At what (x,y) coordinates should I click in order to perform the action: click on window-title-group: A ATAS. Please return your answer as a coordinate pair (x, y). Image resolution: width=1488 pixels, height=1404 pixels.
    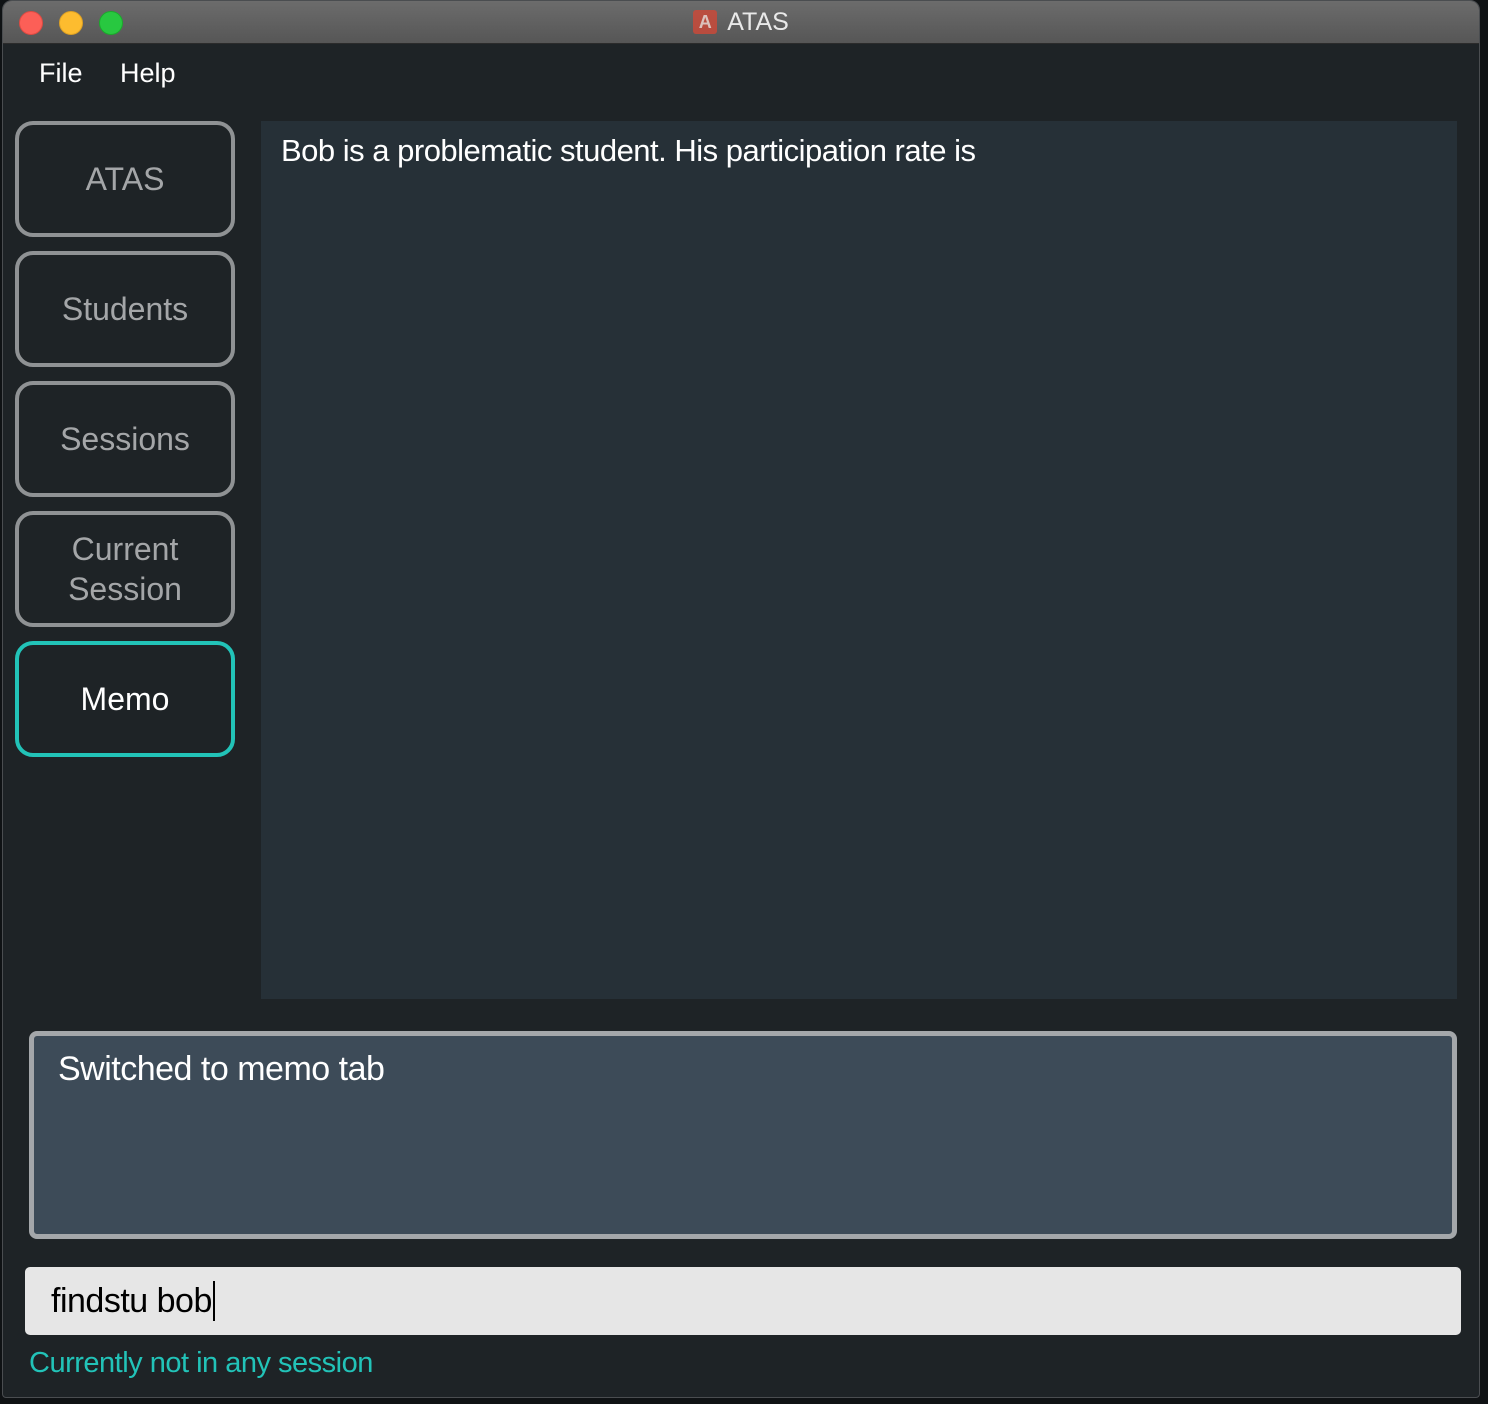
    Looking at the image, I should click on (741, 22).